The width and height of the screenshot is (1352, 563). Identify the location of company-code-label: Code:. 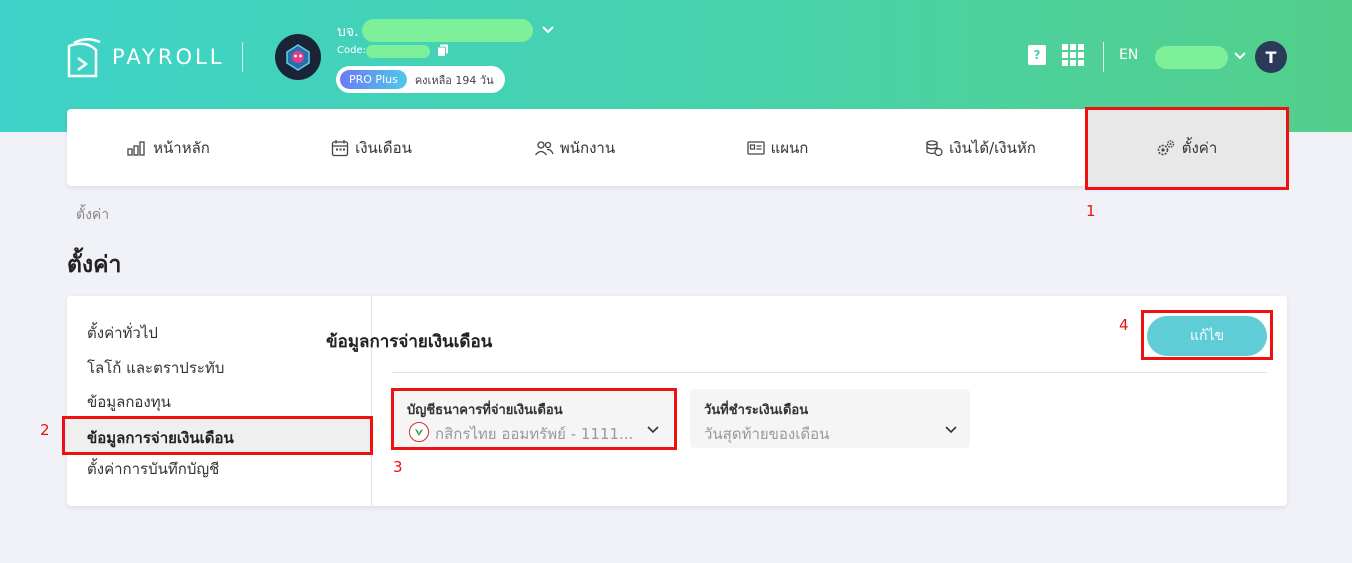
(351, 50).